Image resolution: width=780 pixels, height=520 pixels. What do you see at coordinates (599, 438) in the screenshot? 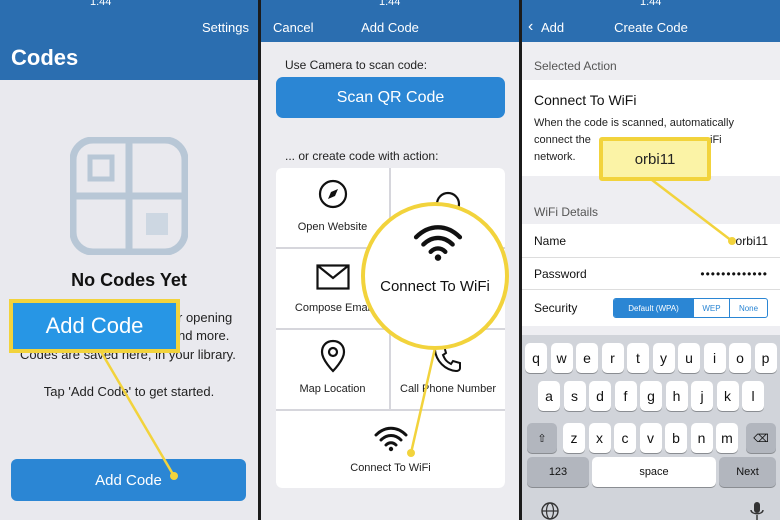
I see `key-x: x` at bounding box center [599, 438].